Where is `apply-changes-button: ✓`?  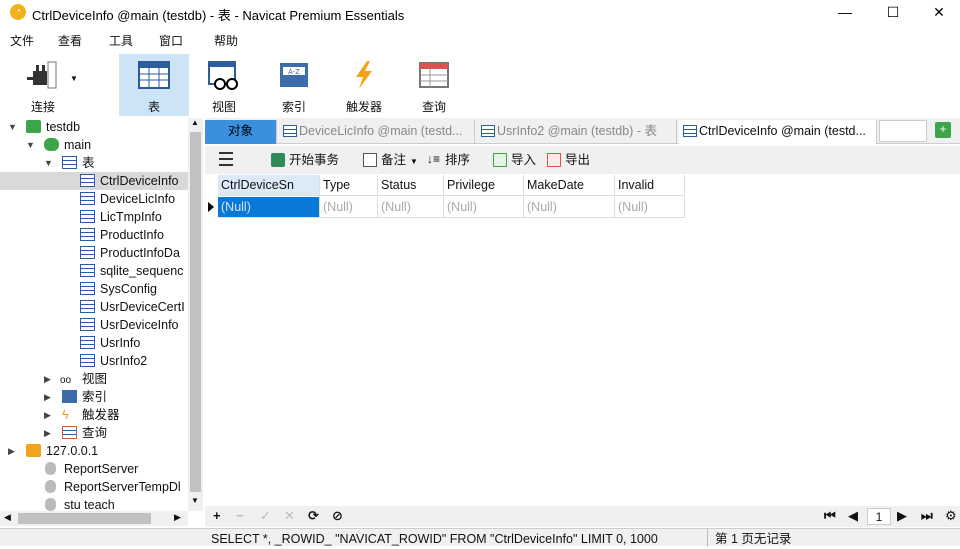
apply-changes-button: ✓ is located at coordinates (265, 516).